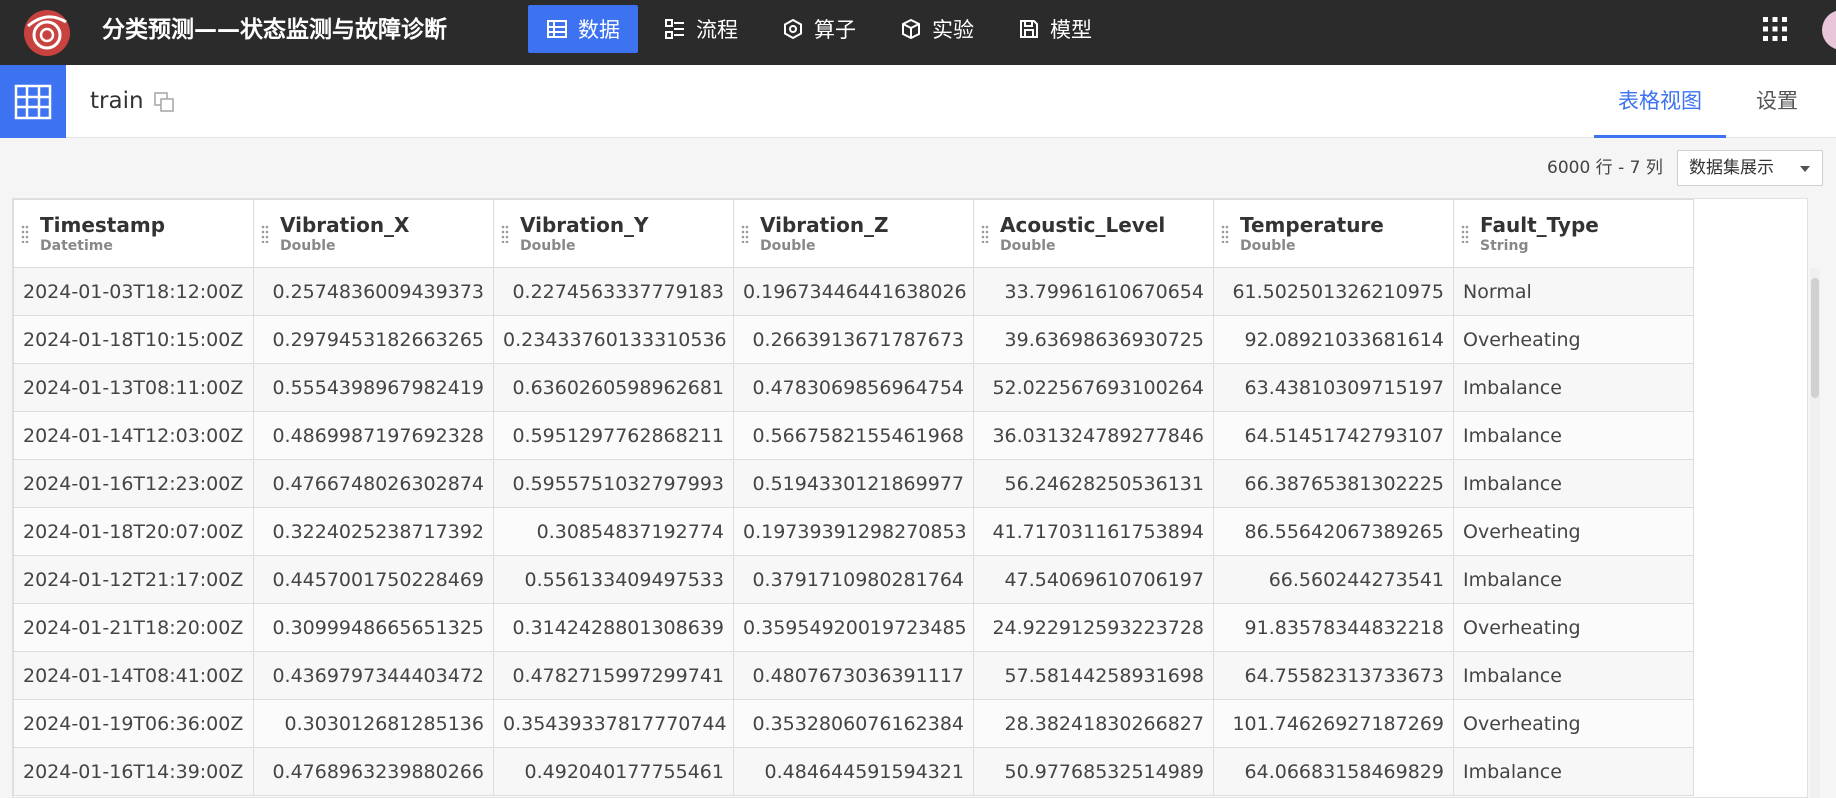 Image resolution: width=1836 pixels, height=798 pixels. I want to click on operator-icon, so click(793, 29).